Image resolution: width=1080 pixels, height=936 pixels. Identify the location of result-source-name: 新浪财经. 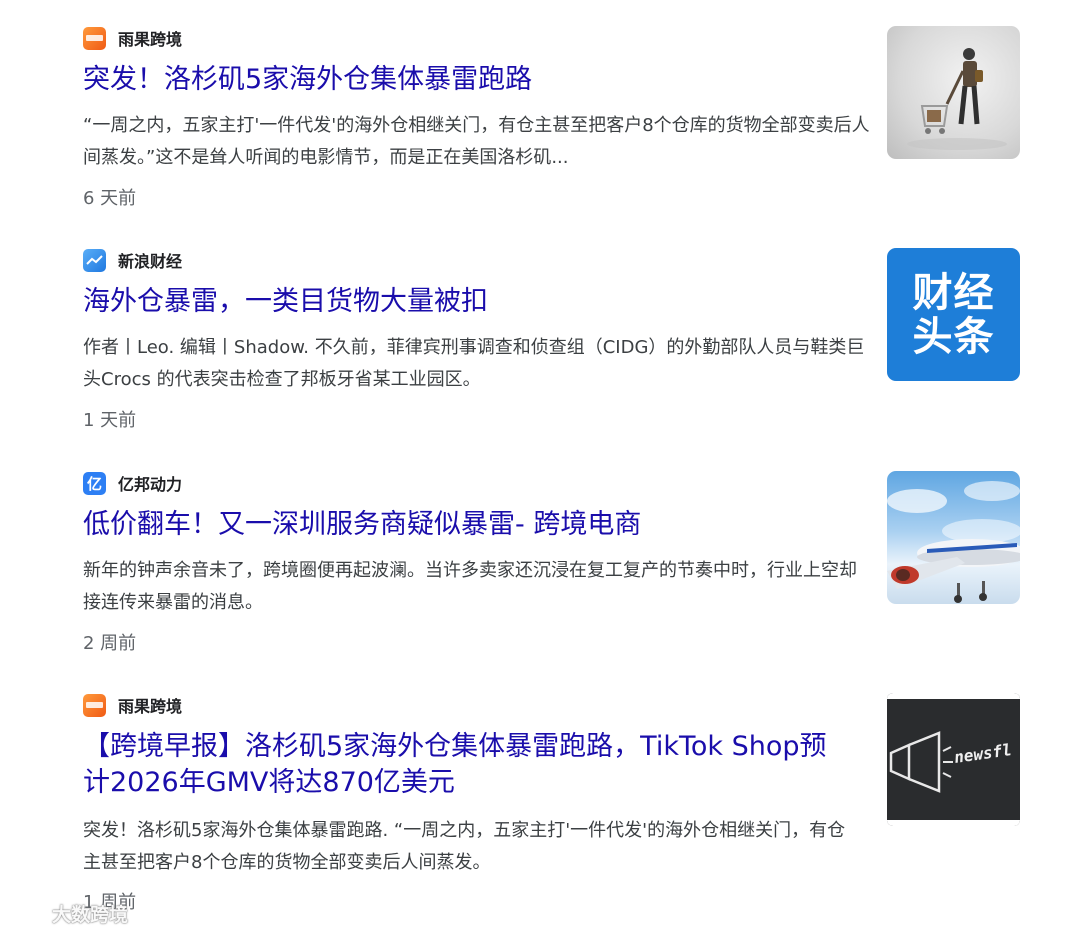
(150, 261).